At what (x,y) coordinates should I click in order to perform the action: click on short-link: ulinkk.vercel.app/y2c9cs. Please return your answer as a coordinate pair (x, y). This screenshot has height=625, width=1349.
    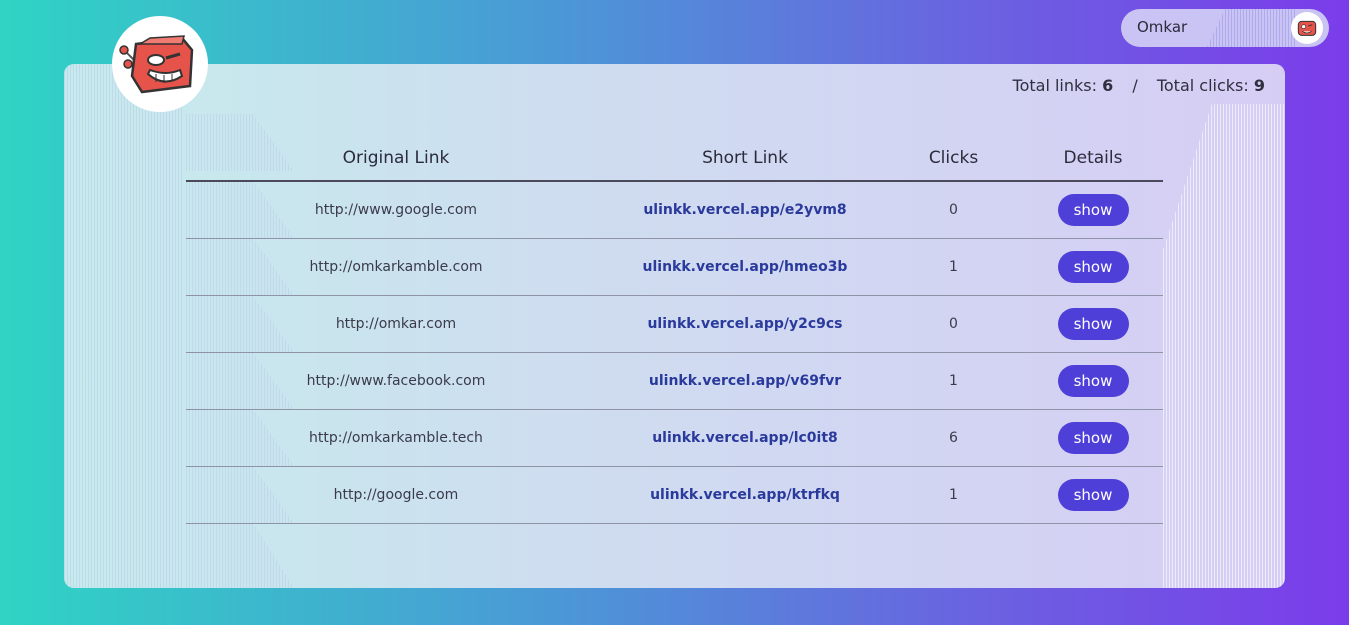
    Looking at the image, I should click on (744, 324).